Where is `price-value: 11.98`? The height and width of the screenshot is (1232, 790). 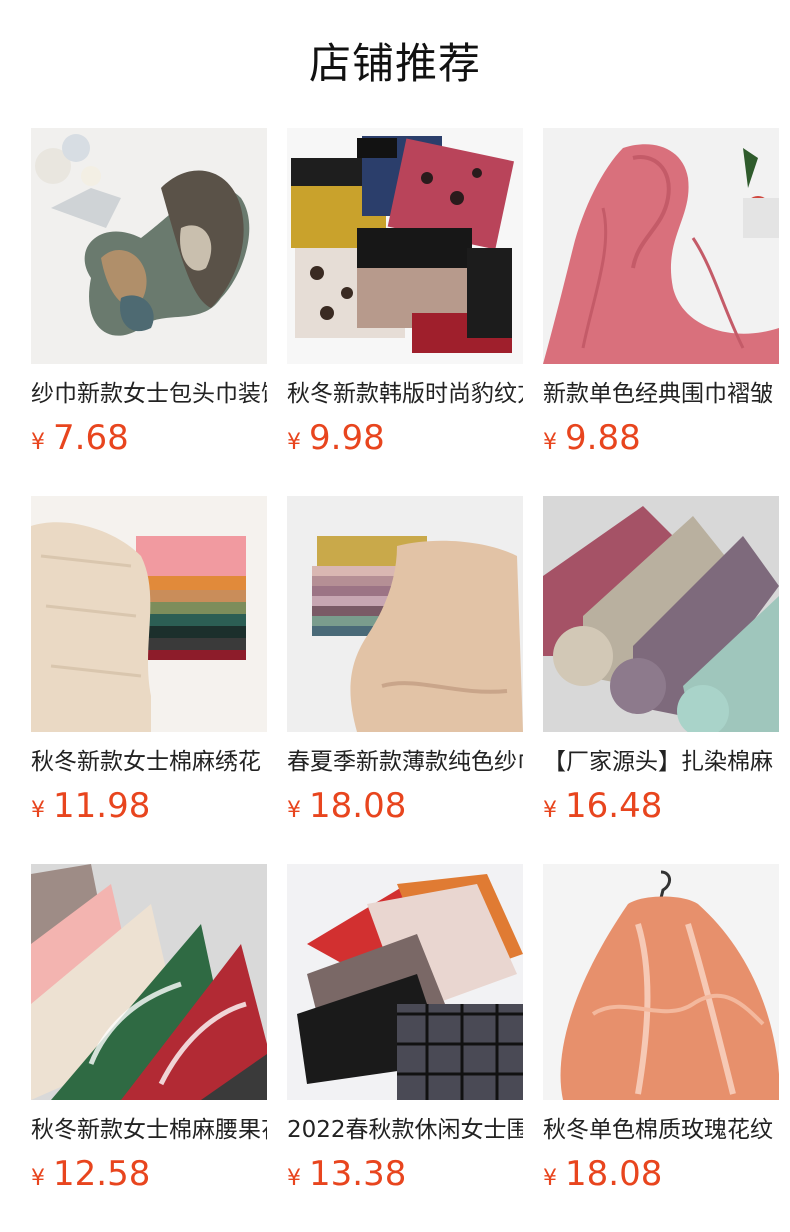 price-value: 11.98 is located at coordinates (102, 806).